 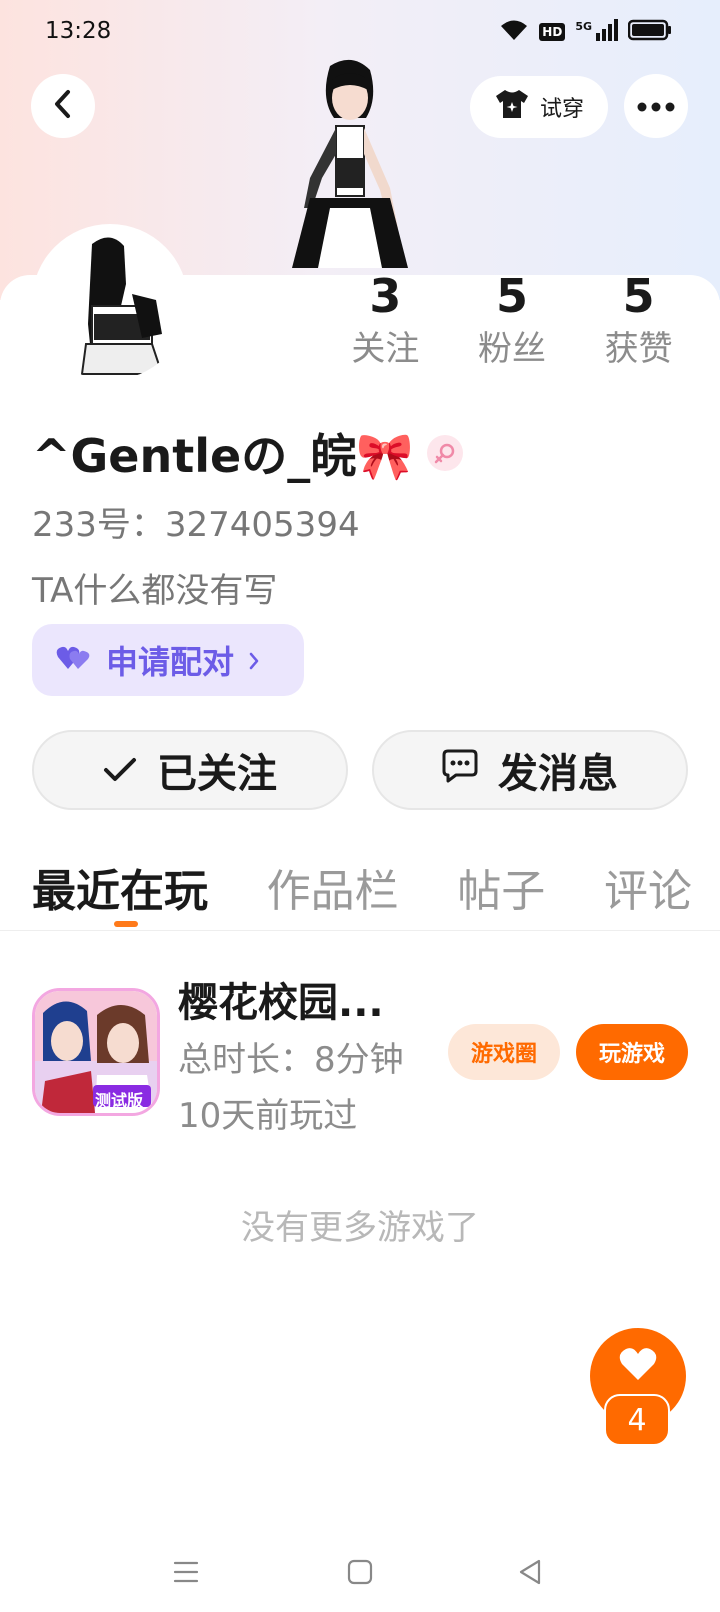 I want to click on stat-label: 获赞, so click(x=638, y=349).